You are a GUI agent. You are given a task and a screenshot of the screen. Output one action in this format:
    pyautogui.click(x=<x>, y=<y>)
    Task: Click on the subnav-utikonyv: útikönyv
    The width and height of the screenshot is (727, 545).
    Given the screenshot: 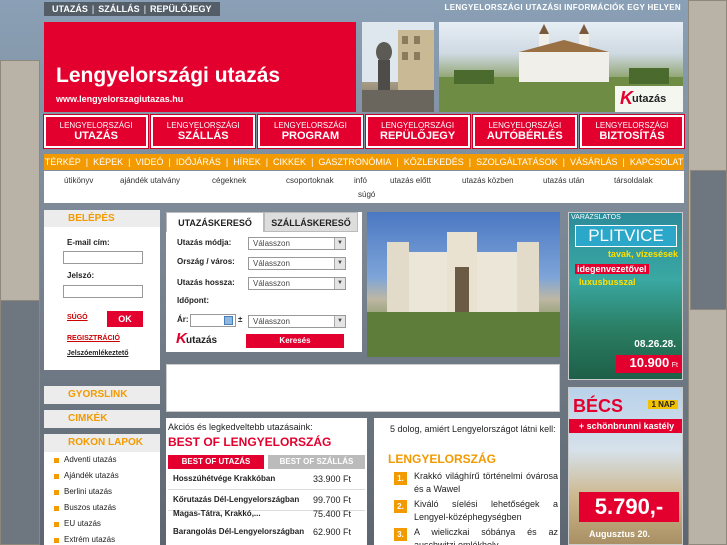 What is the action you would take?
    pyautogui.click(x=78, y=180)
    